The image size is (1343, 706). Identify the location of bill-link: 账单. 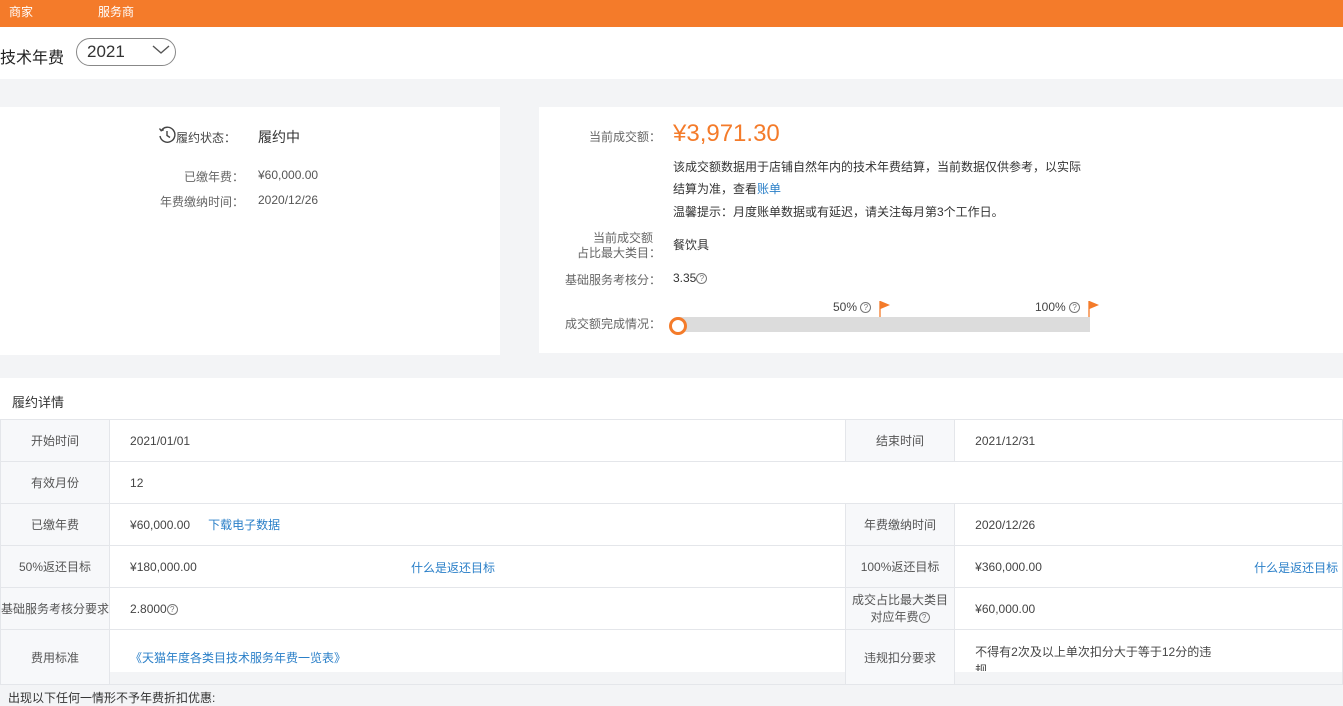
(769, 189).